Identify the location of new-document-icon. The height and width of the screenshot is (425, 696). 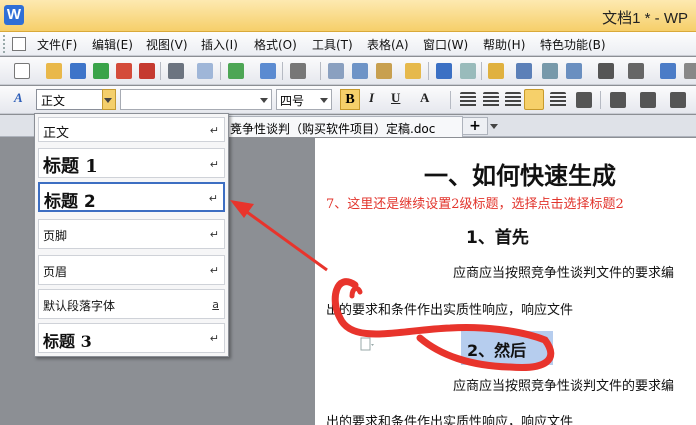
(22, 71).